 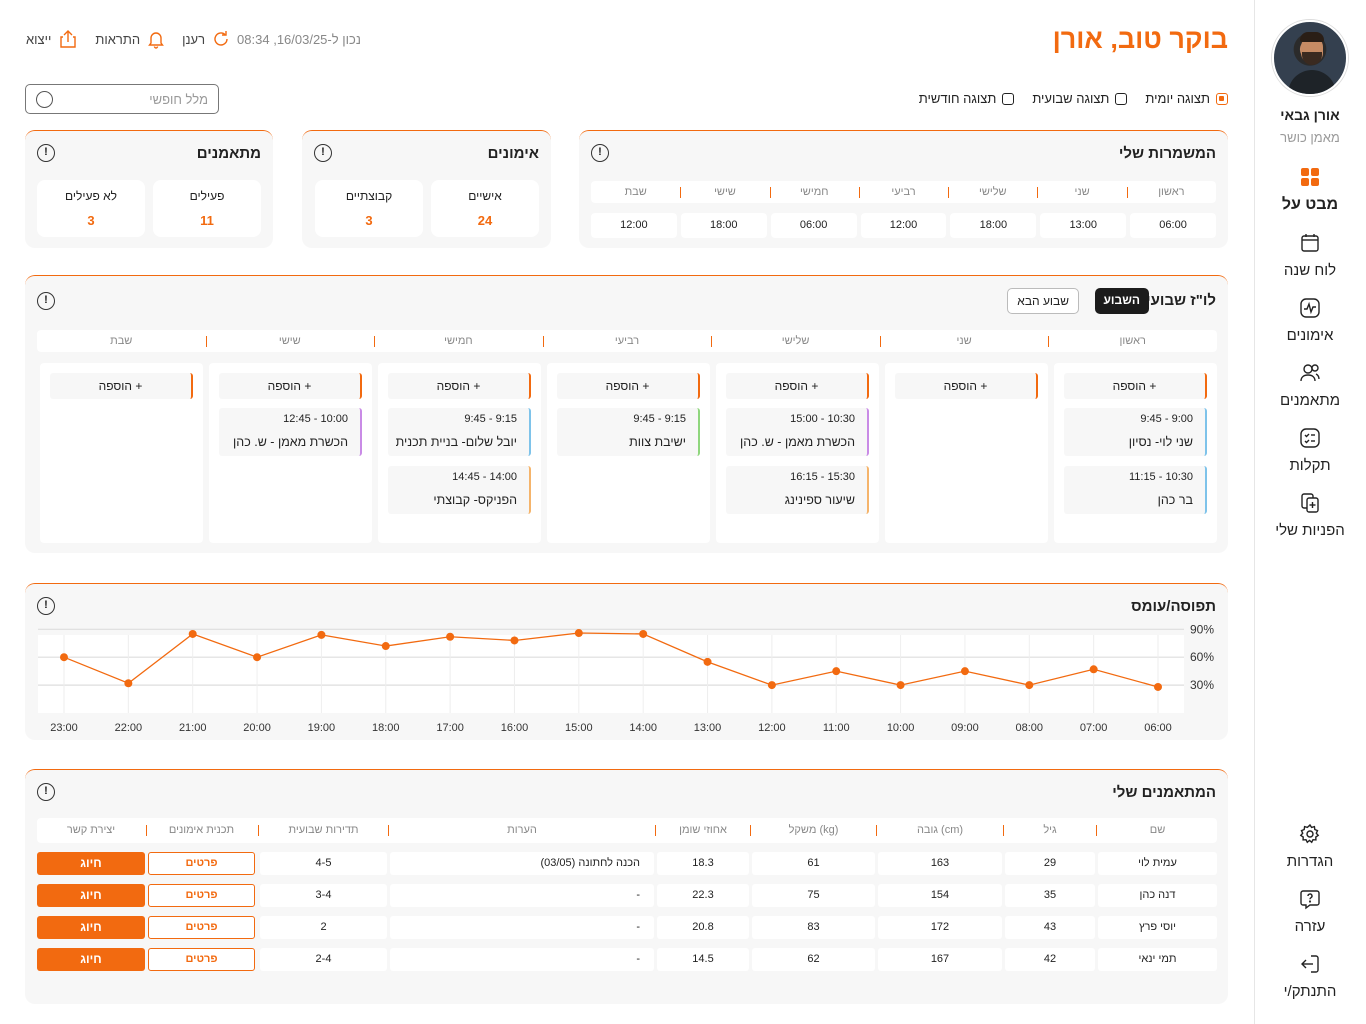 I want to click on x-tick-label: 19:00, so click(x=322, y=728).